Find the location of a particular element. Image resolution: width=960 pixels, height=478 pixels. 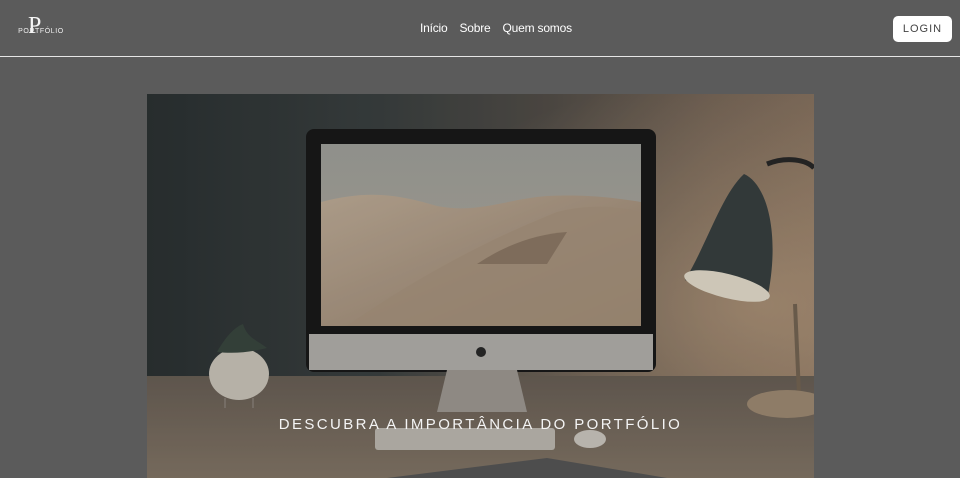

nav-link-sobre: Sobre is located at coordinates (474, 28).